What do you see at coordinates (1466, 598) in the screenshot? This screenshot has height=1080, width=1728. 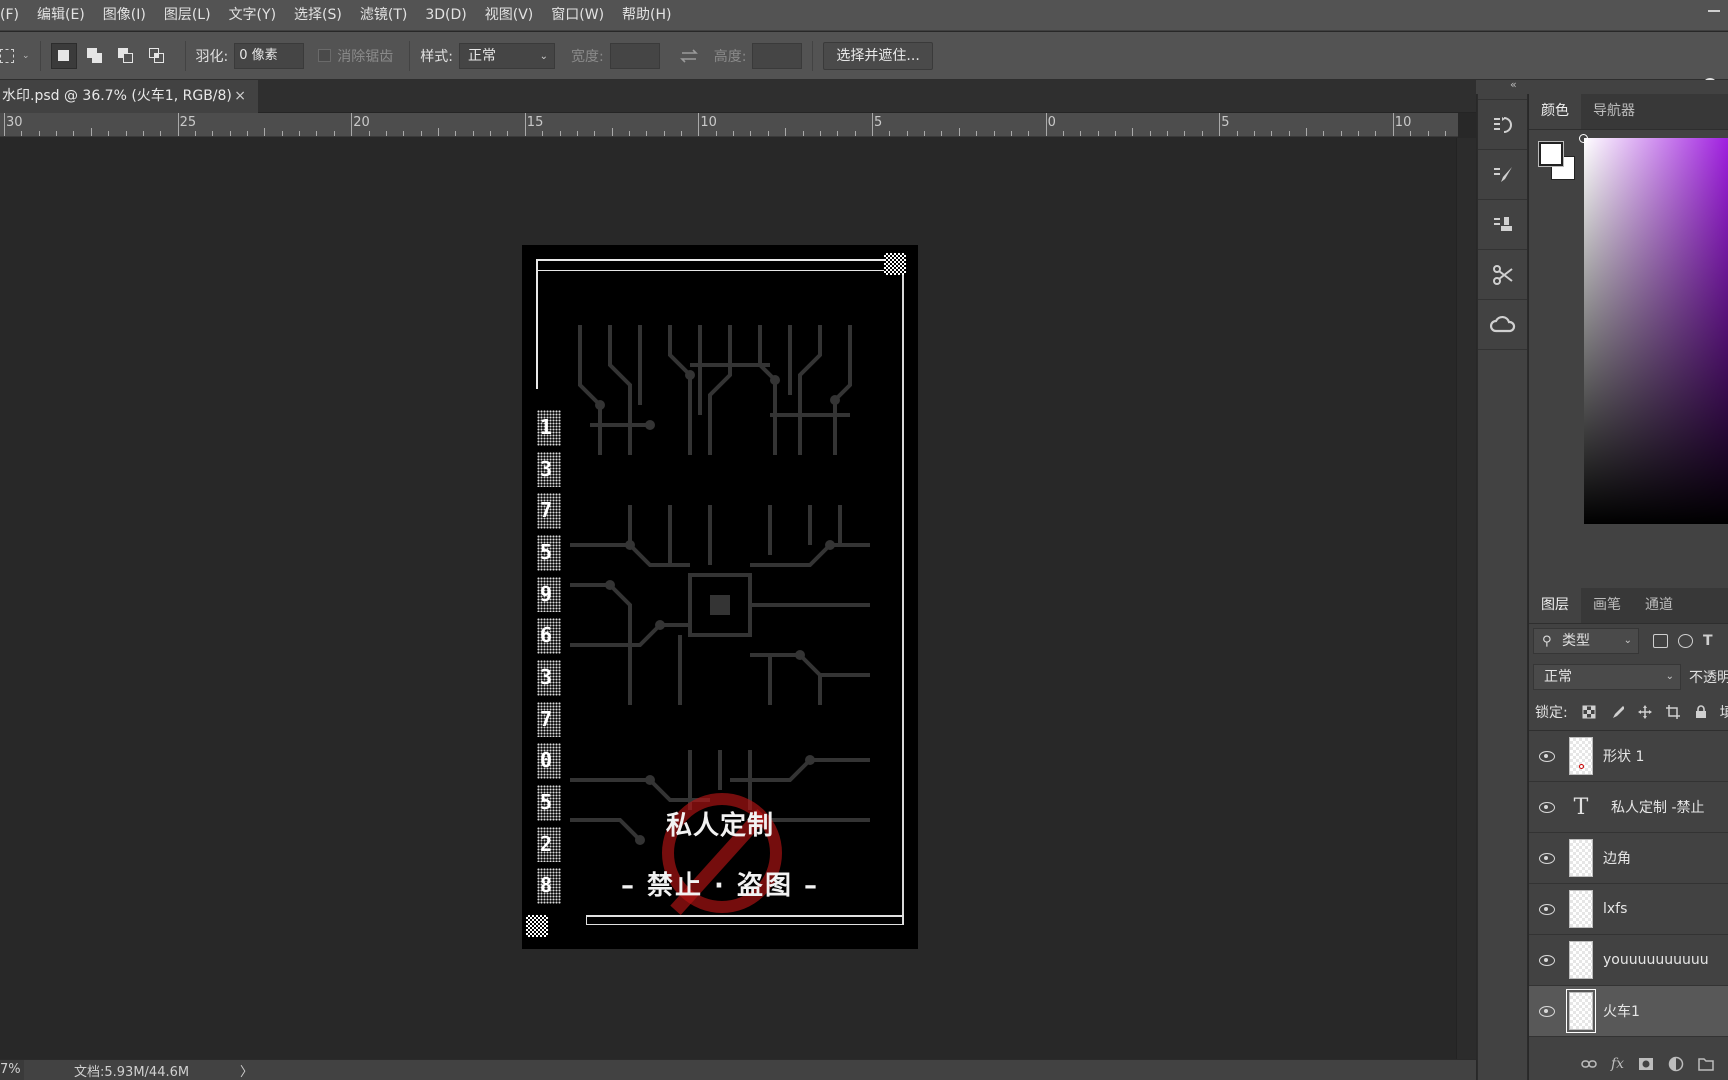 I see `vertical-scrollbar` at bounding box center [1466, 598].